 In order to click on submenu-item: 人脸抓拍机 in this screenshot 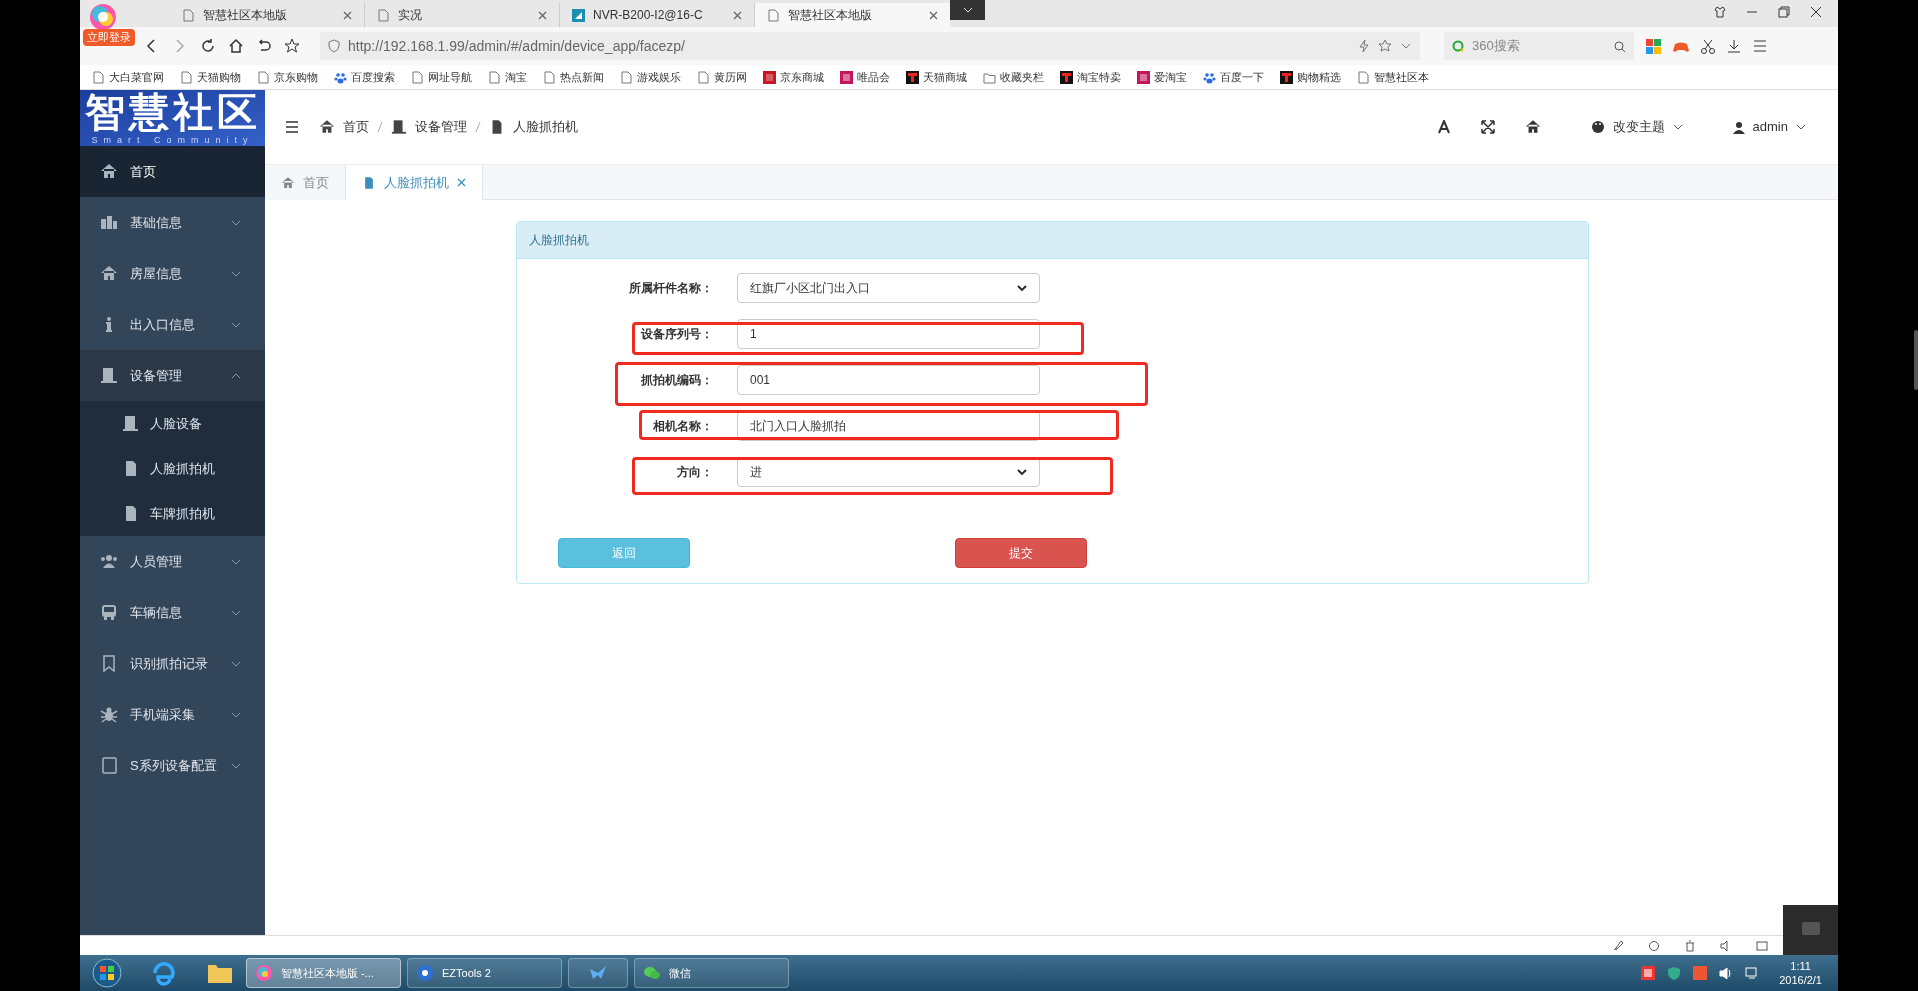, I will do `click(172, 468)`.